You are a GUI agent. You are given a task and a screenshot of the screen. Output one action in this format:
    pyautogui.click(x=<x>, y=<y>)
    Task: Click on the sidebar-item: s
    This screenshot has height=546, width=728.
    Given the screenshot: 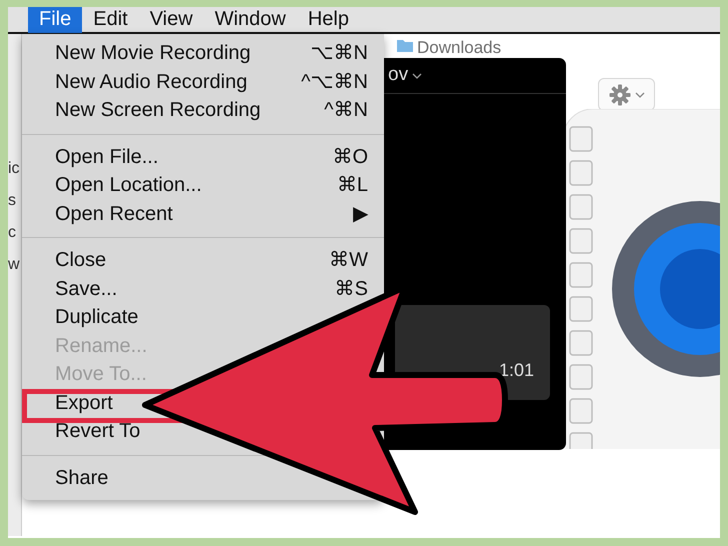 What is the action you would take?
    pyautogui.click(x=14, y=201)
    